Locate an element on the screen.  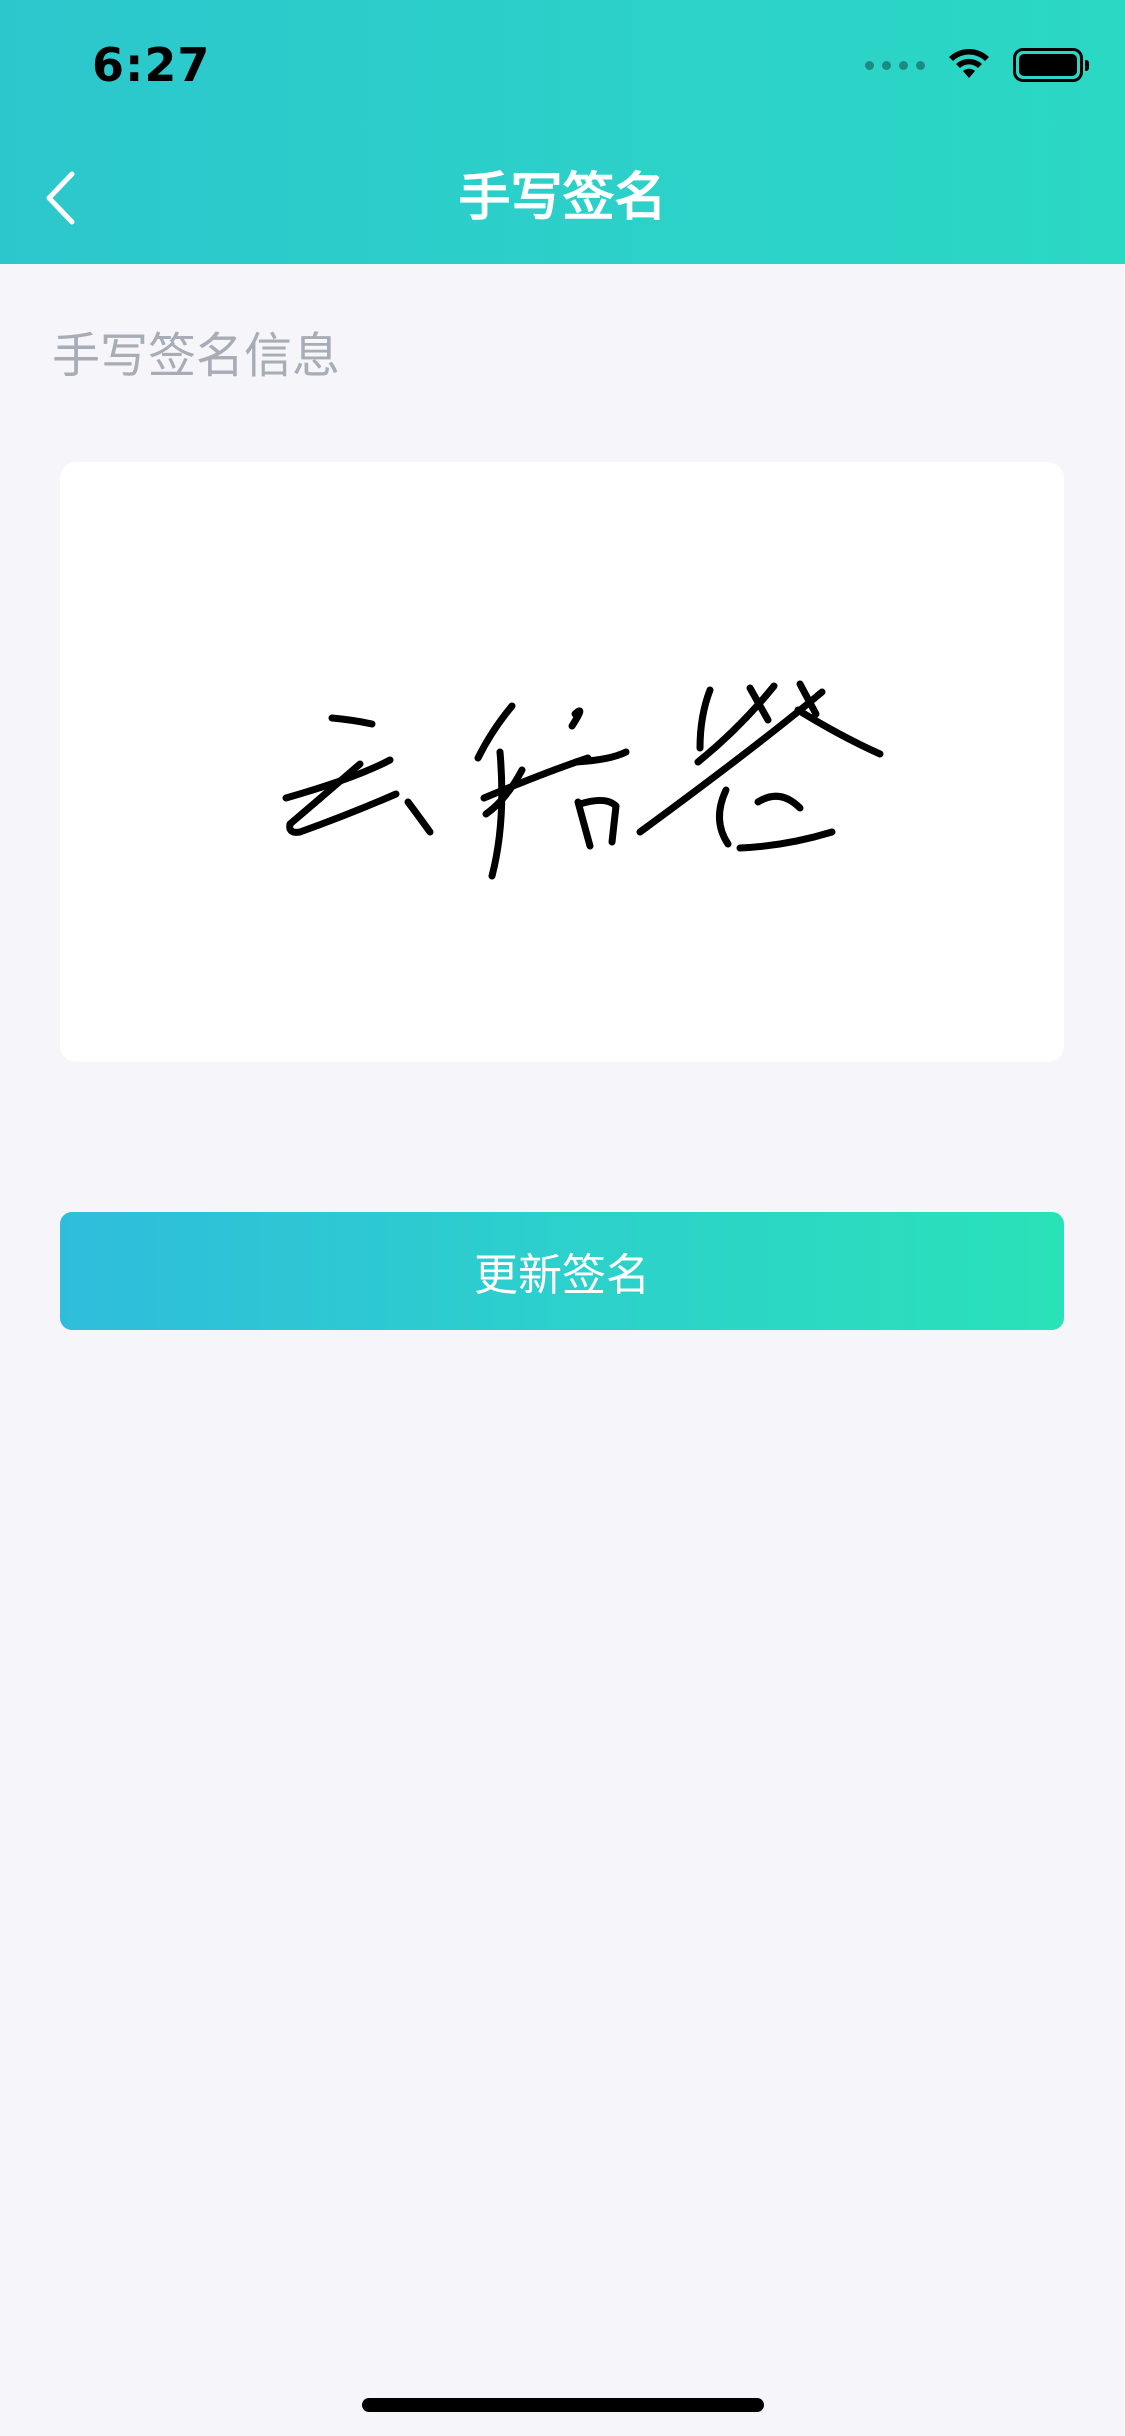
signature-image is located at coordinates (583, 780).